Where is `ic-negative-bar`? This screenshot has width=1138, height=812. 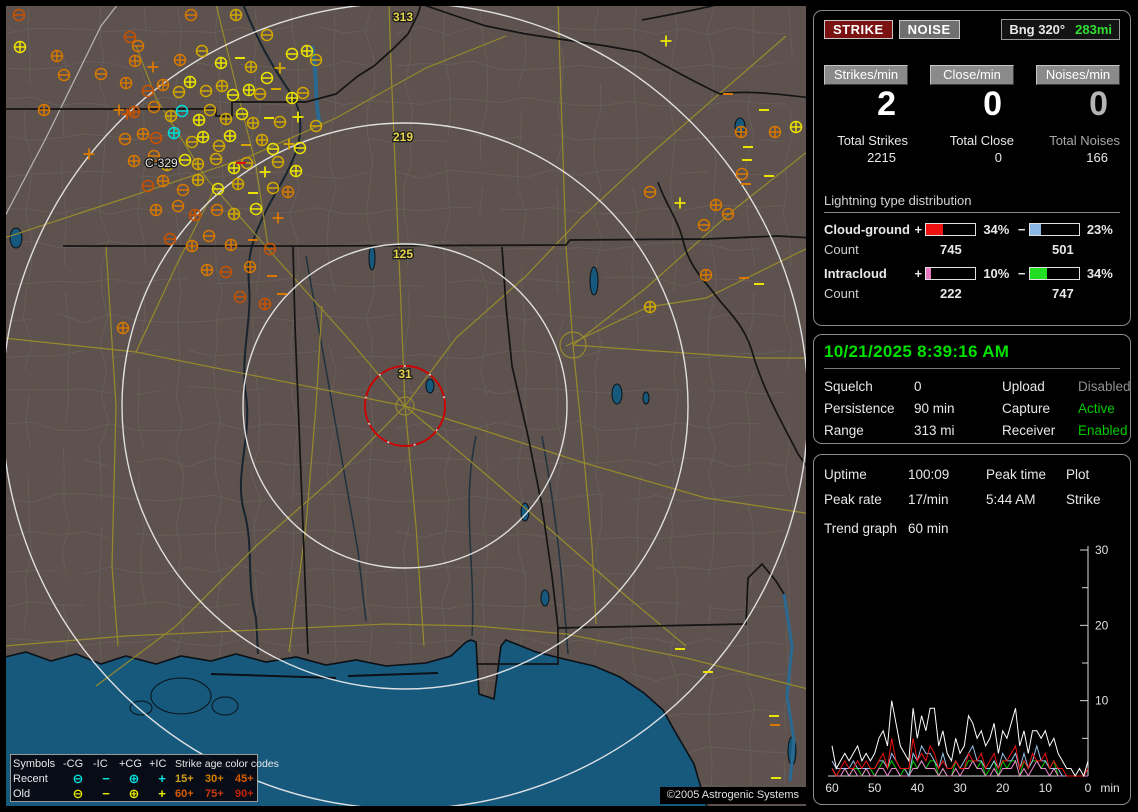 ic-negative-bar is located at coordinates (1054, 273).